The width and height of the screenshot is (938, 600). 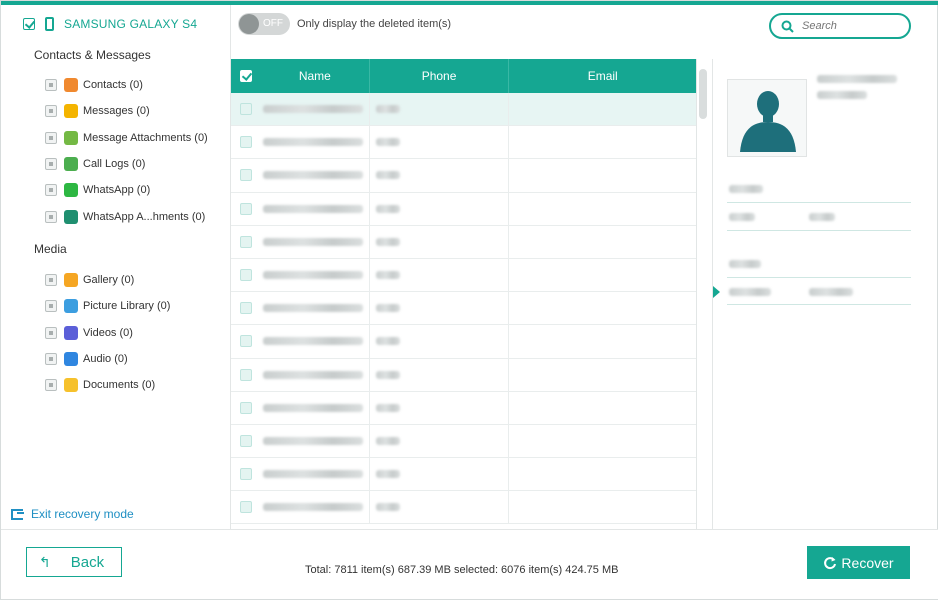 I want to click on recover-button: Recover, so click(x=858, y=562).